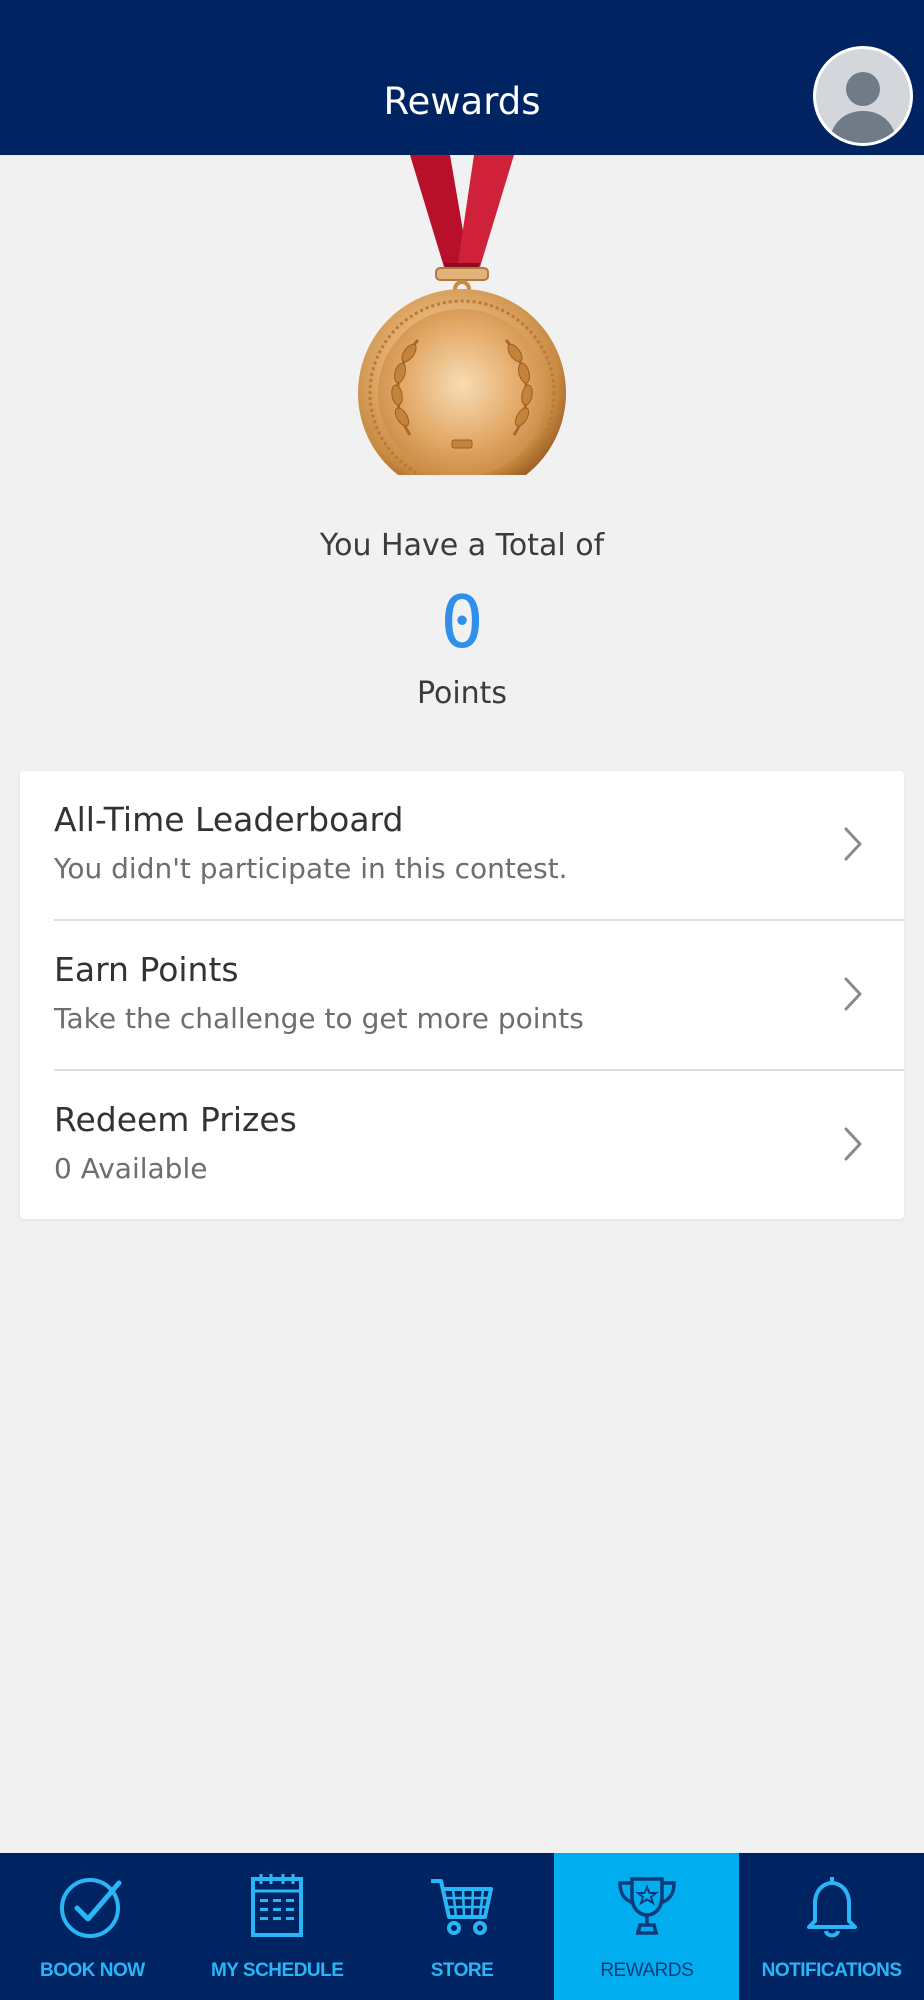 This screenshot has height=2000, width=924. I want to click on menu-item-title: Redeem Prizes, so click(175, 1119).